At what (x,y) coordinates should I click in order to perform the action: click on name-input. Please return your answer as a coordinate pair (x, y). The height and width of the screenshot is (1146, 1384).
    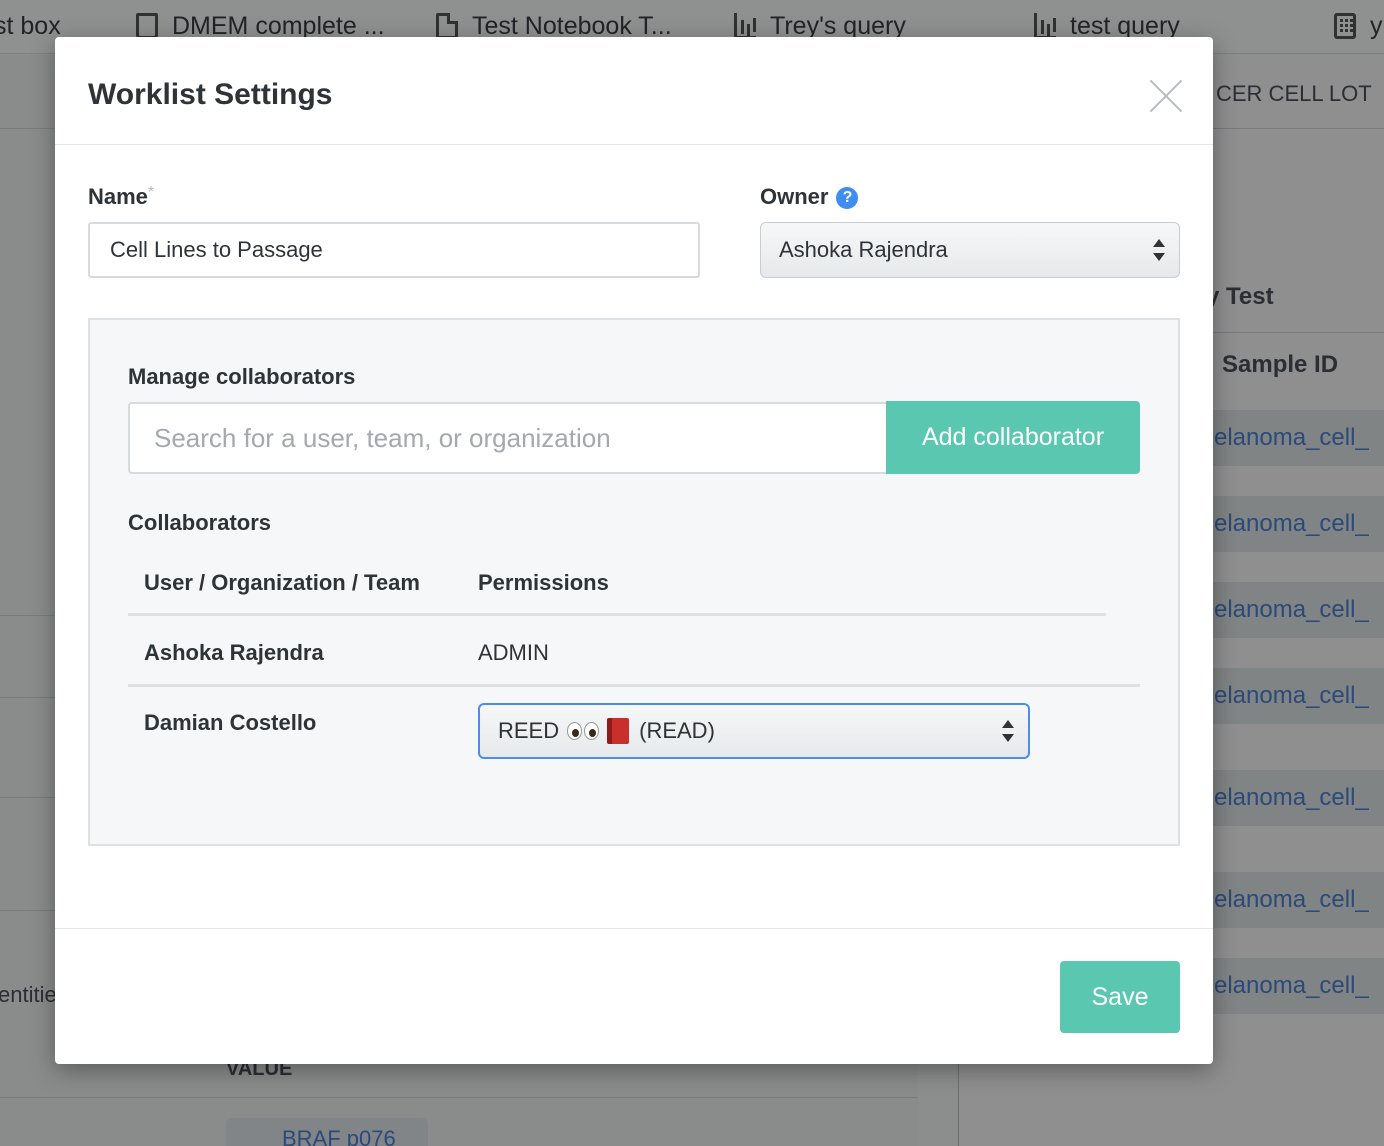
    Looking at the image, I should click on (394, 250).